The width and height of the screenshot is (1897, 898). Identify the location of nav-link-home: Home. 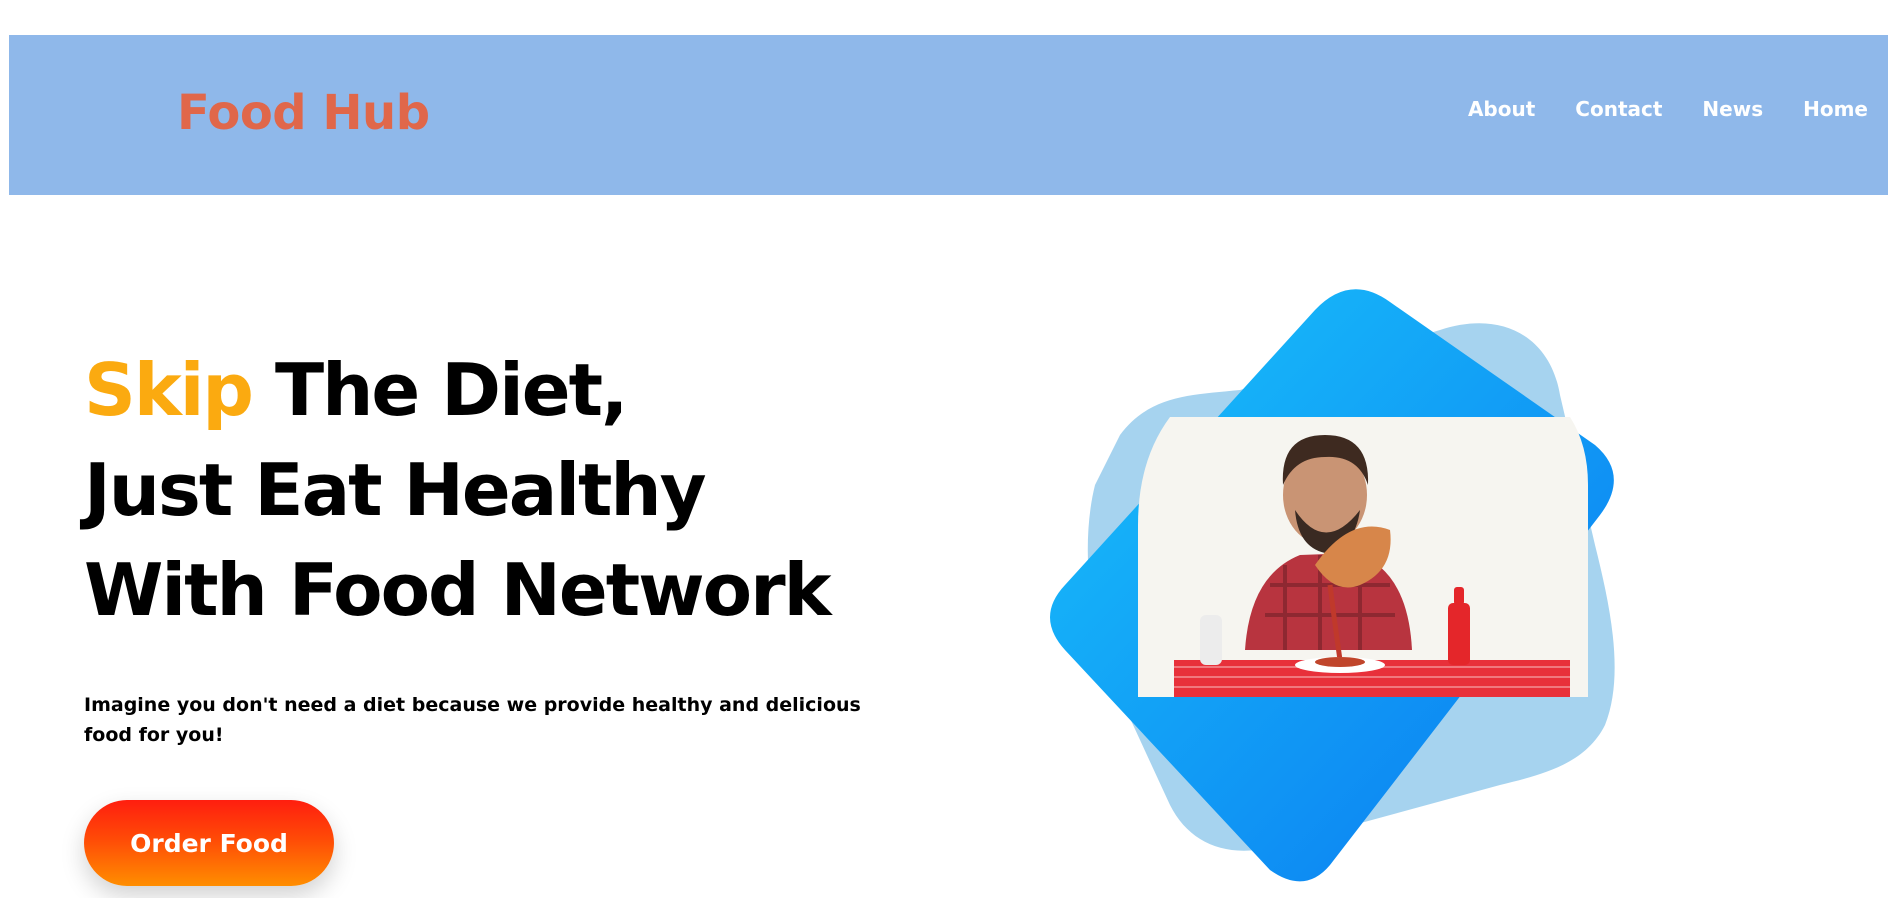
(1835, 109).